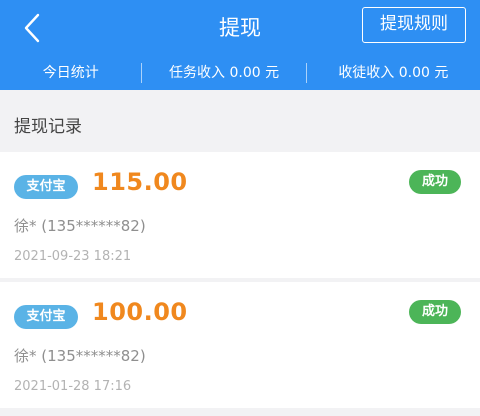 This screenshot has width=480, height=416. I want to click on back-button, so click(32, 28).